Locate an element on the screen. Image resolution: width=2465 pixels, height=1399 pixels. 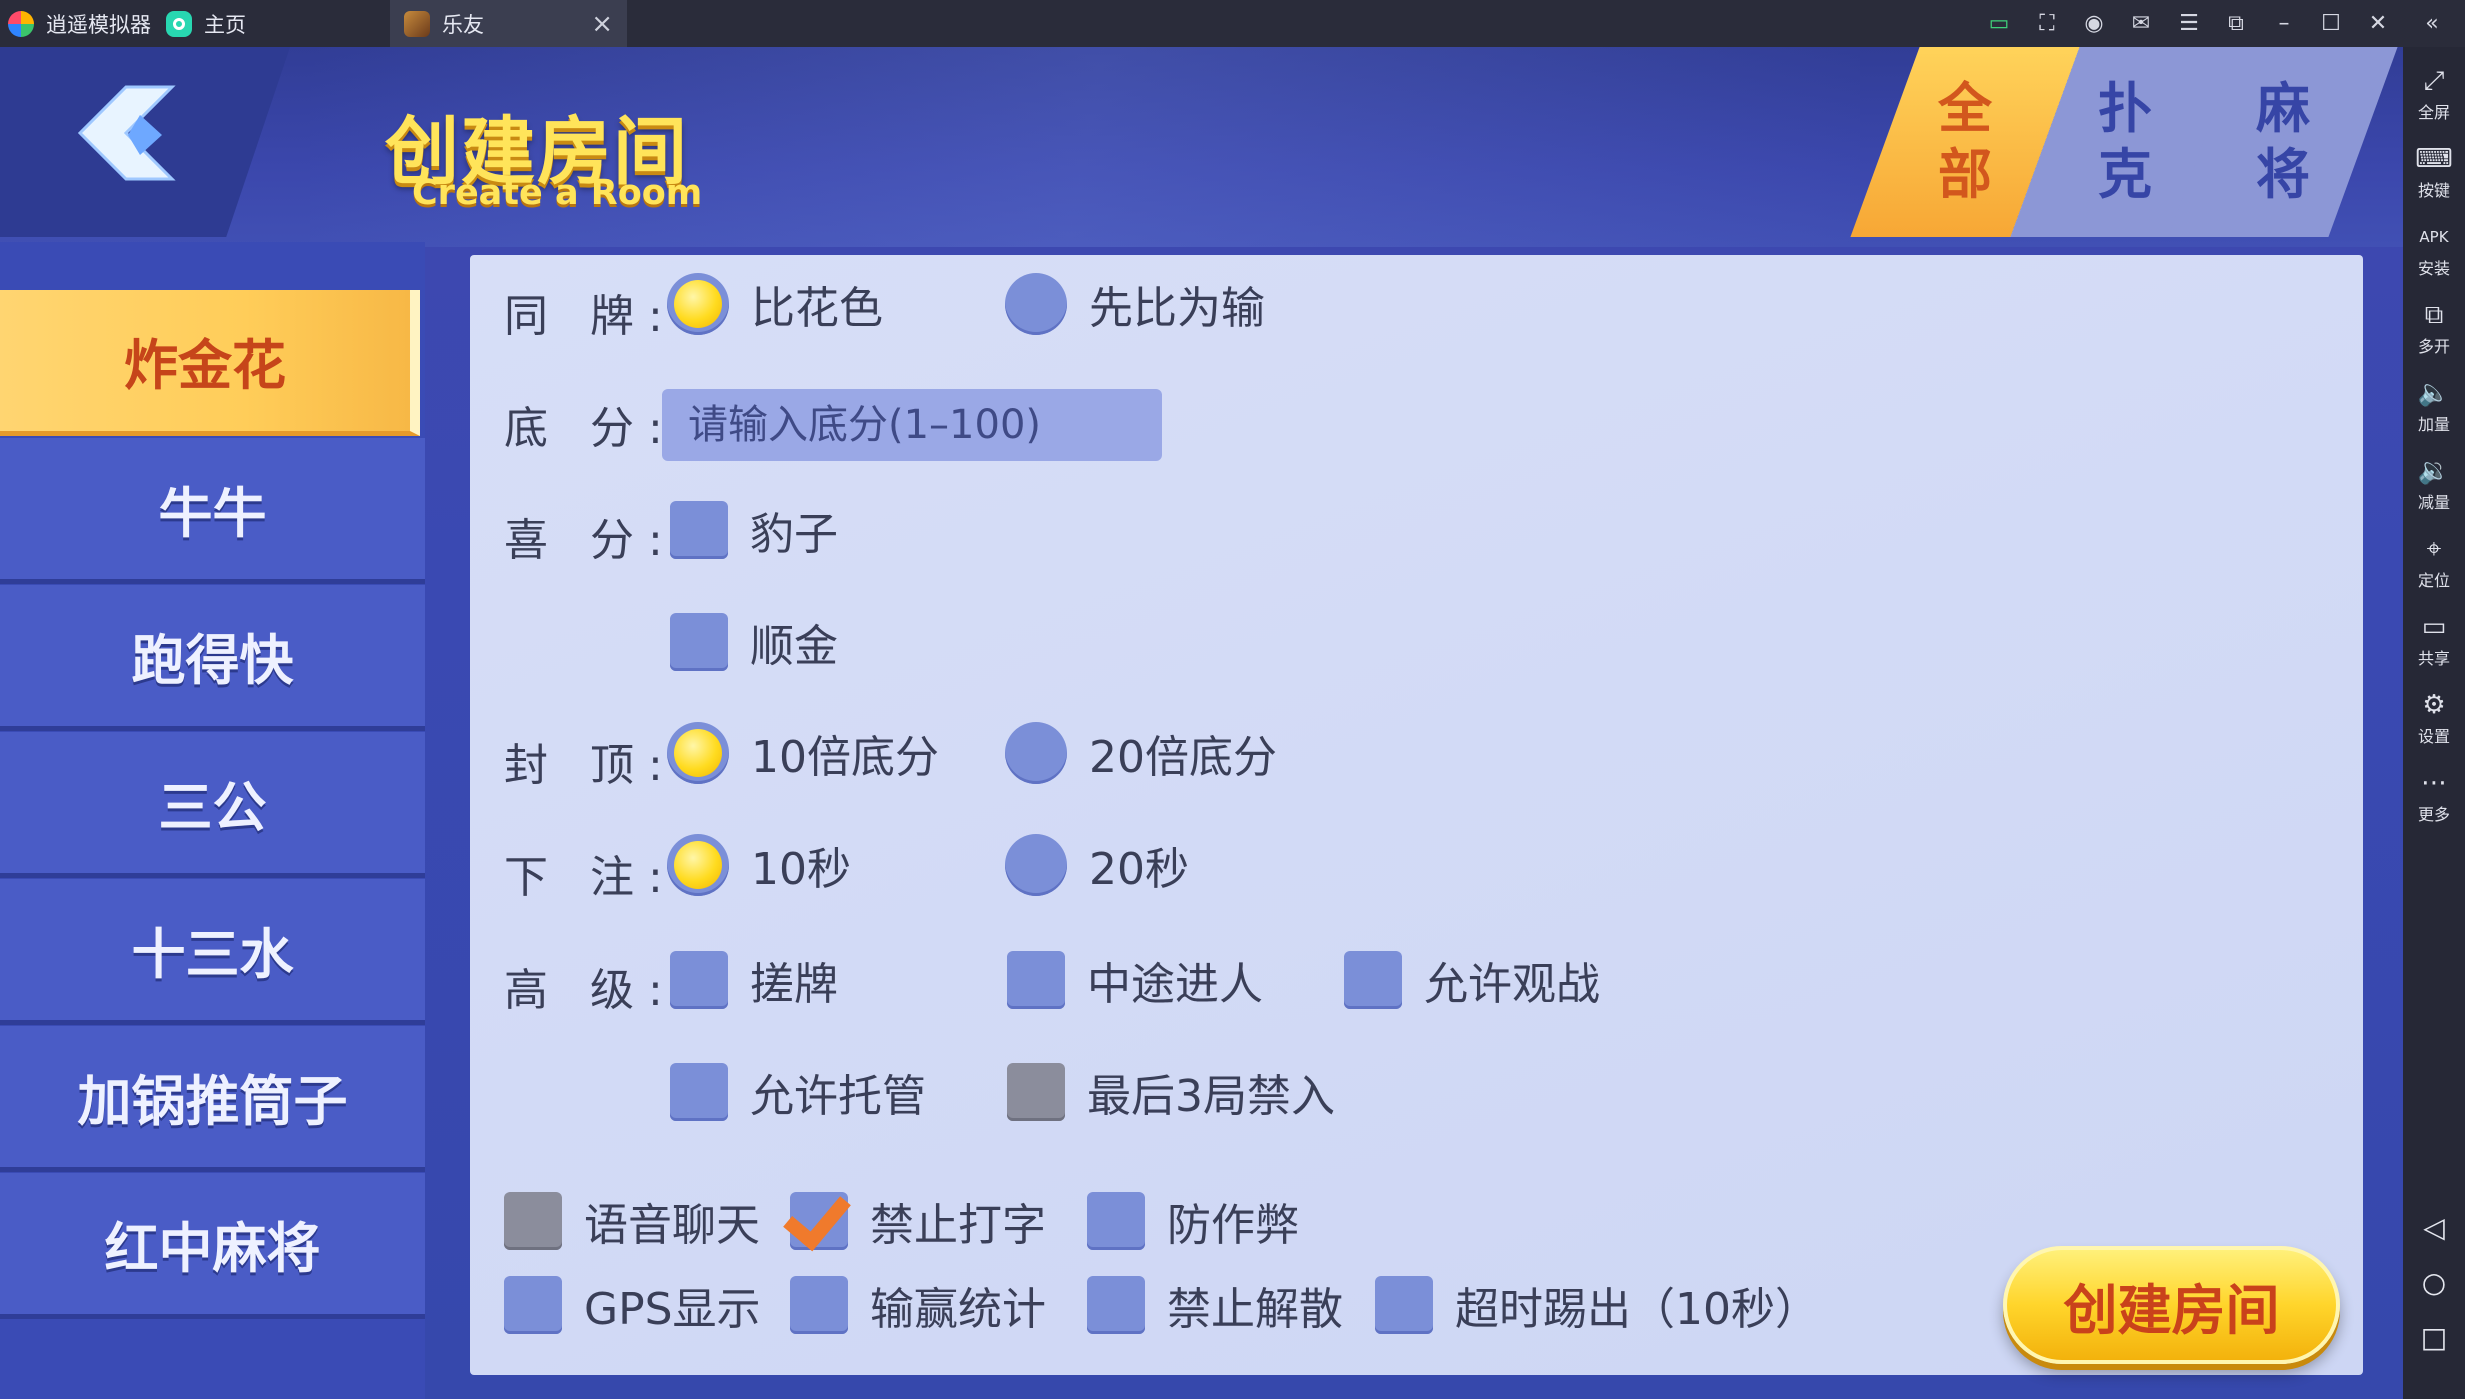
checkbox-checked is located at coordinates (819, 1221).